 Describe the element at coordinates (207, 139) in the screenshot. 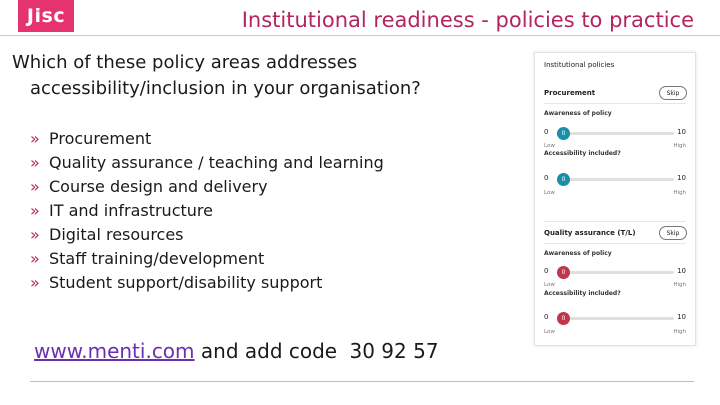

I see `list-item: » Procurement` at that location.